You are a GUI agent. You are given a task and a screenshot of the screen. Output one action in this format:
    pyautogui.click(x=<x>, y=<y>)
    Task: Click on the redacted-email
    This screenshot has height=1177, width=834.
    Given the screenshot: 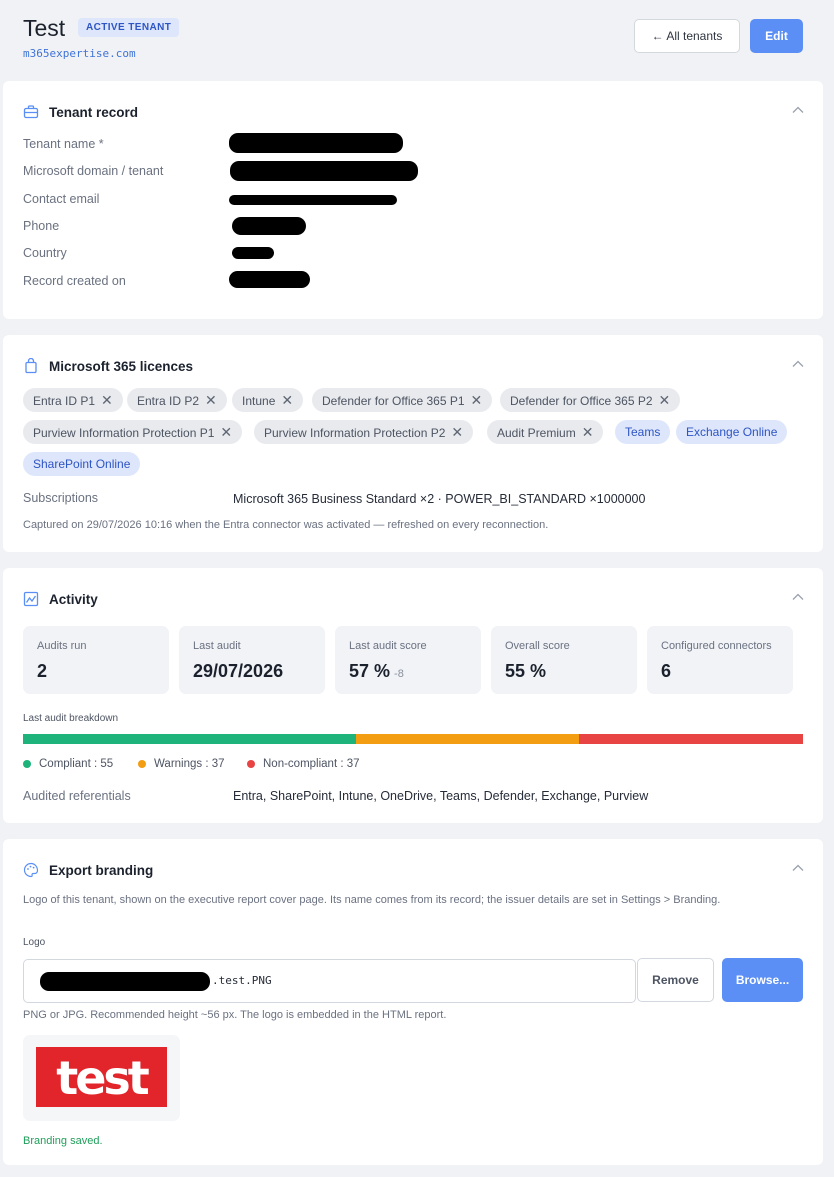 What is the action you would take?
    pyautogui.click(x=313, y=200)
    